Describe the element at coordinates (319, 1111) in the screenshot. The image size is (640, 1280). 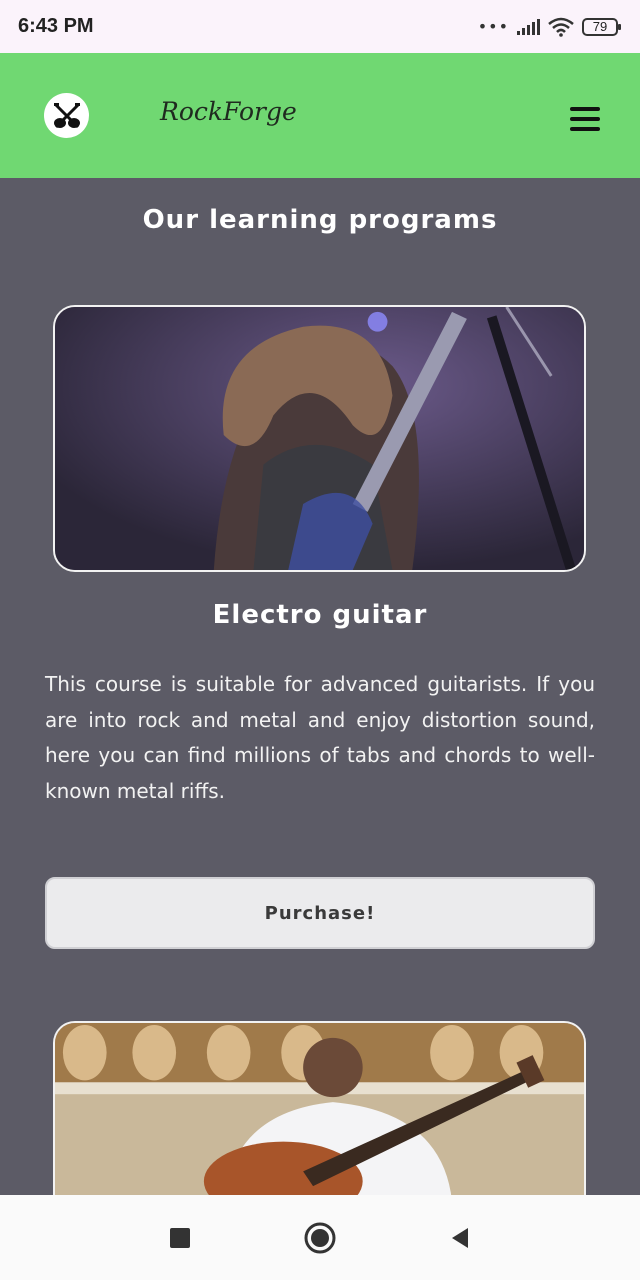
I see `classical-guitar-image` at that location.